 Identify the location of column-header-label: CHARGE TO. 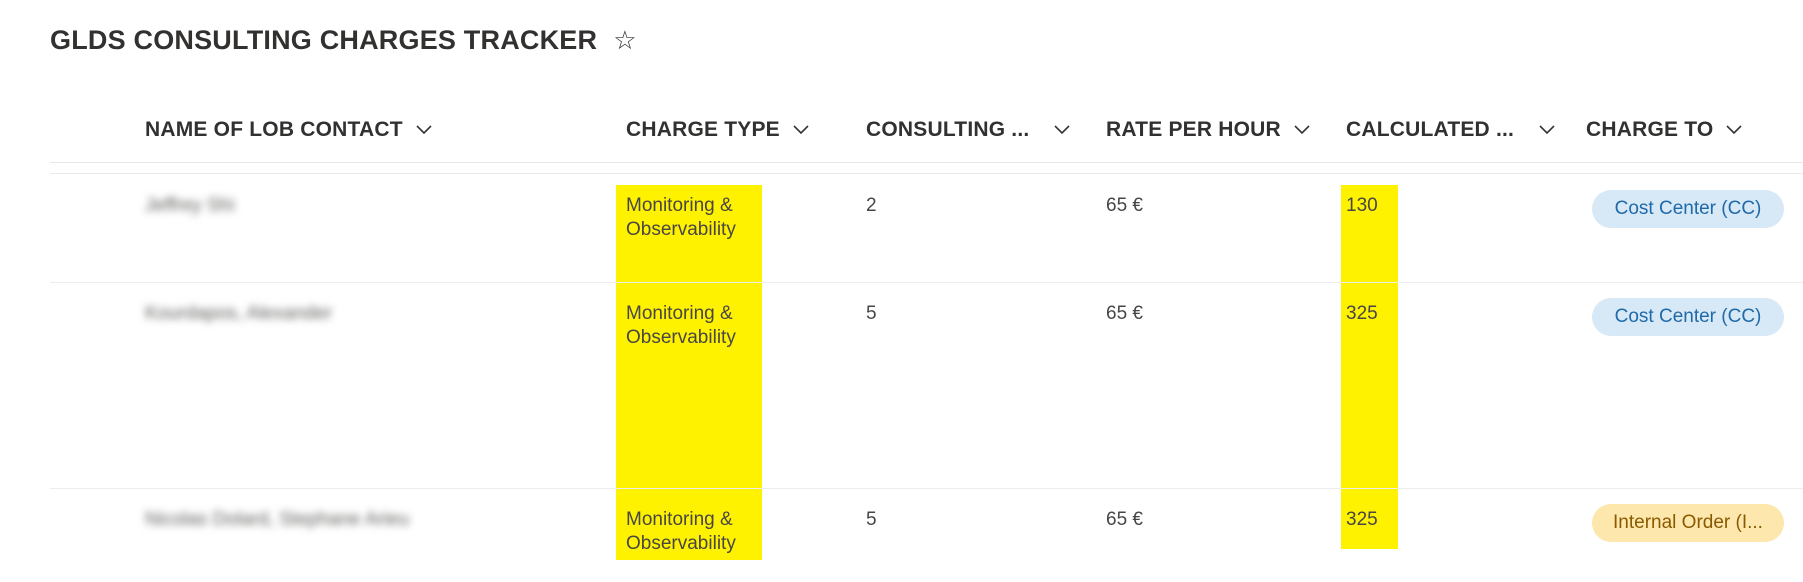
(1650, 129).